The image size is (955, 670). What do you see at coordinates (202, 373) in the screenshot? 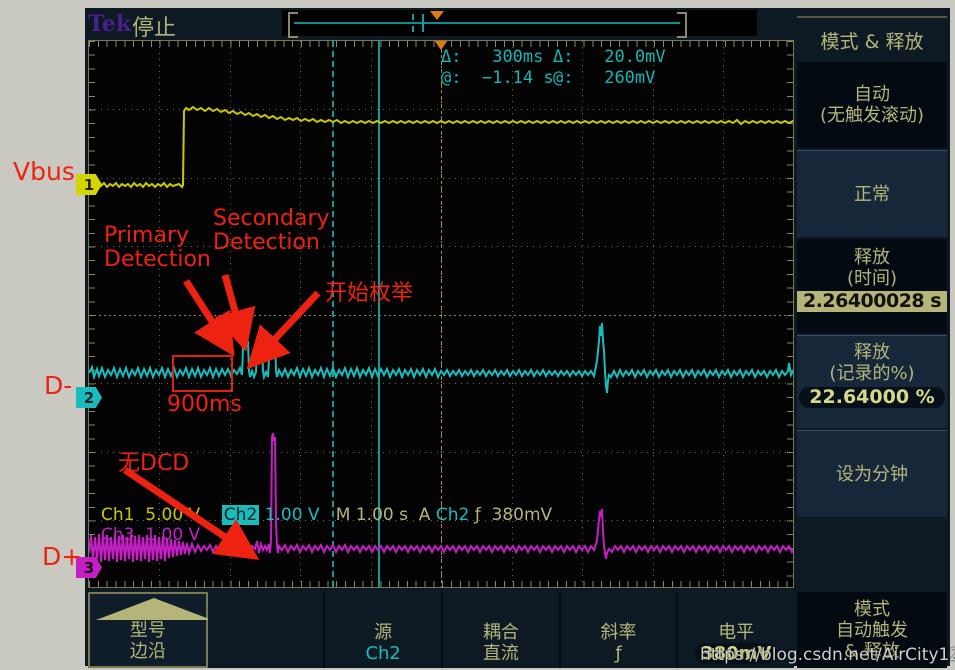
I see `annotation-measure-box` at bounding box center [202, 373].